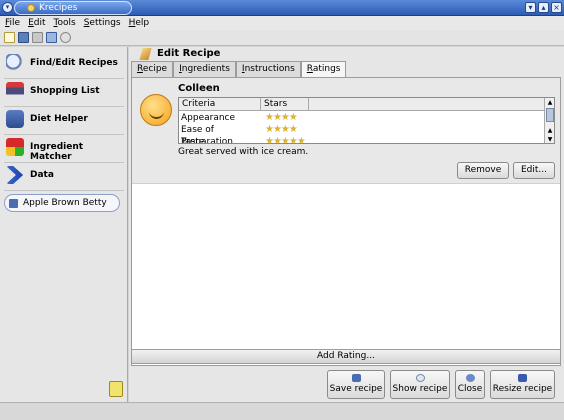 The height and width of the screenshot is (420, 564). What do you see at coordinates (356, 384) in the screenshot?
I see `save-recipe-button: Save recipe` at bounding box center [356, 384].